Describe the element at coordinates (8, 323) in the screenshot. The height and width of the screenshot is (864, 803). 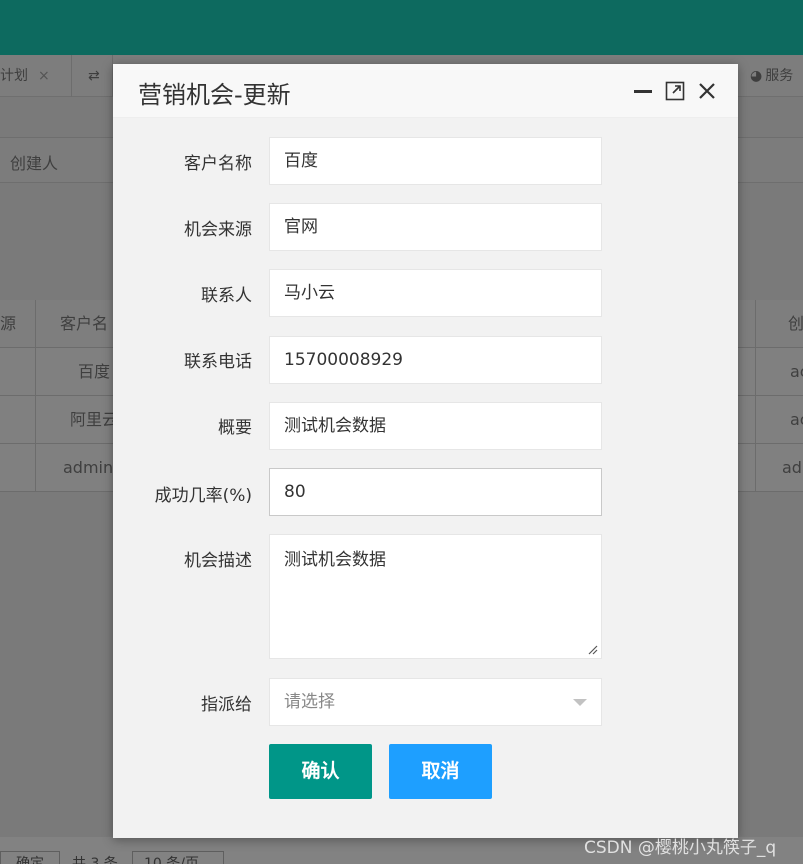
I see `column-header-source: 源` at that location.